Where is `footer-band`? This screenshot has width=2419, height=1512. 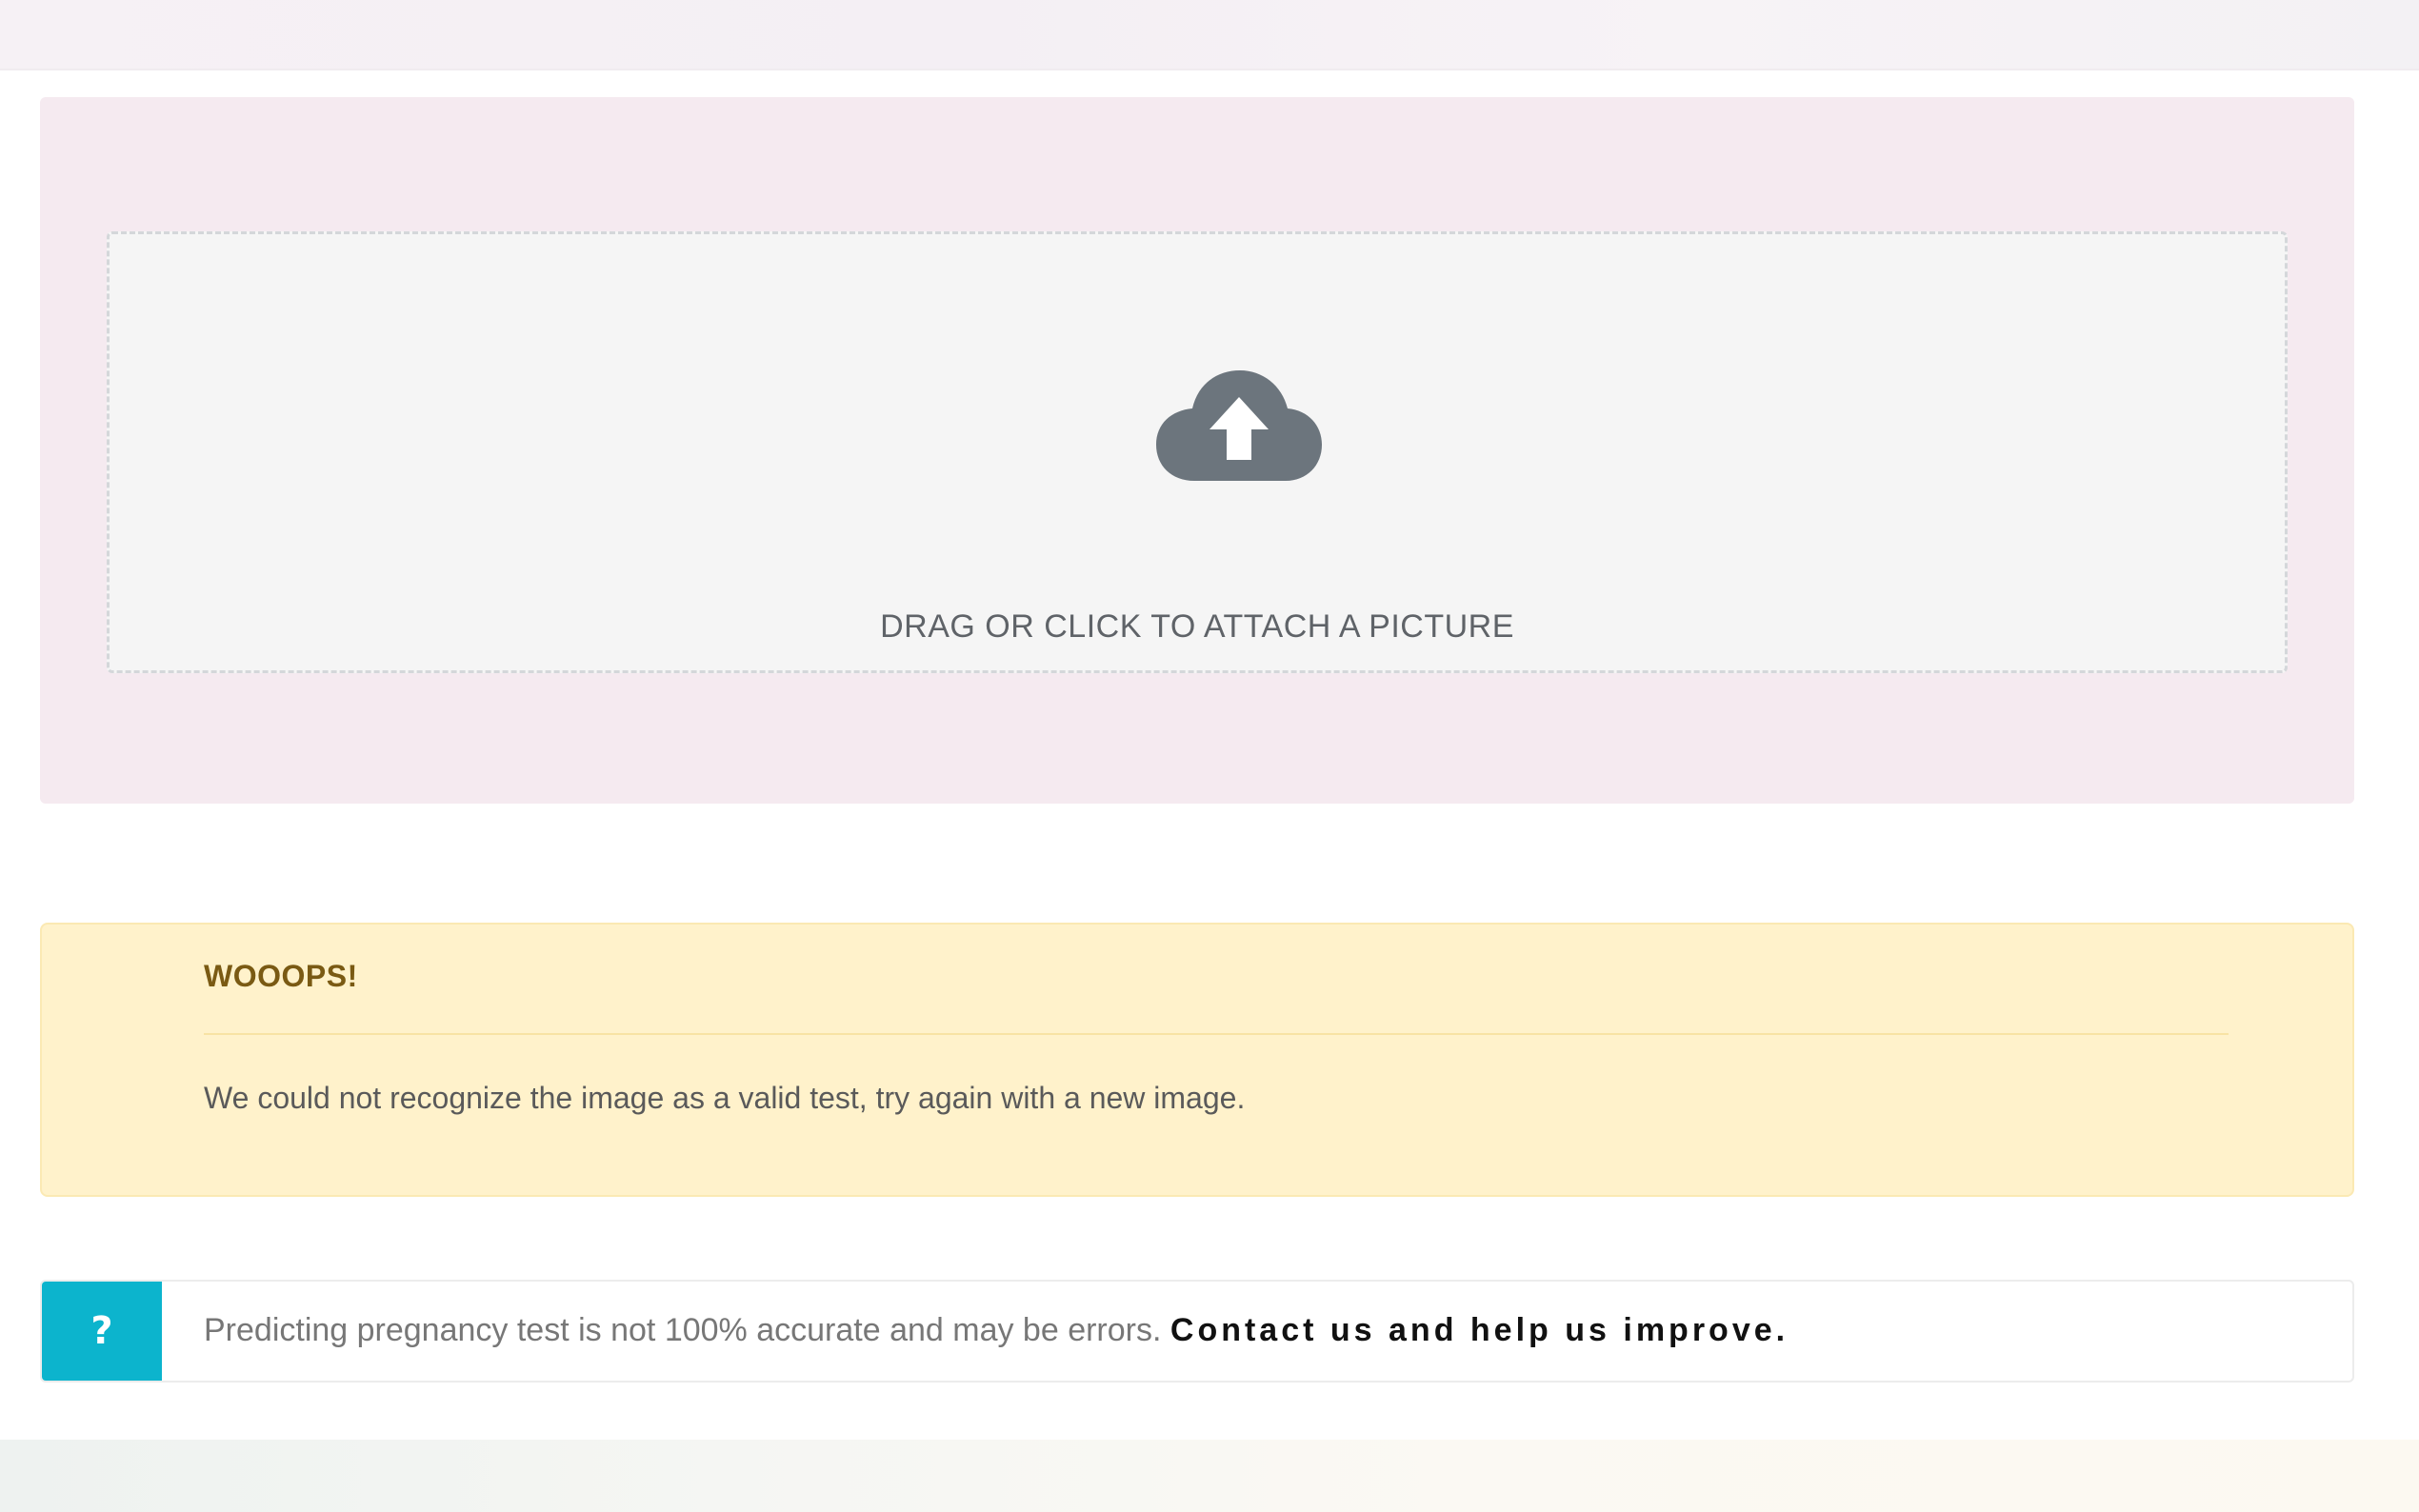 footer-band is located at coordinates (1209, 1476).